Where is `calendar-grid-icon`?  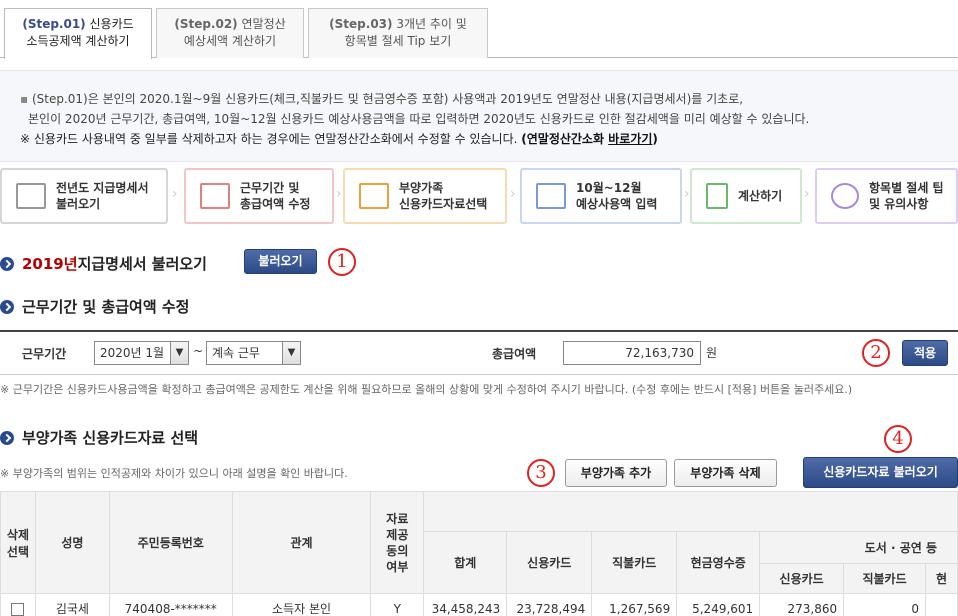 calendar-grid-icon is located at coordinates (215, 196).